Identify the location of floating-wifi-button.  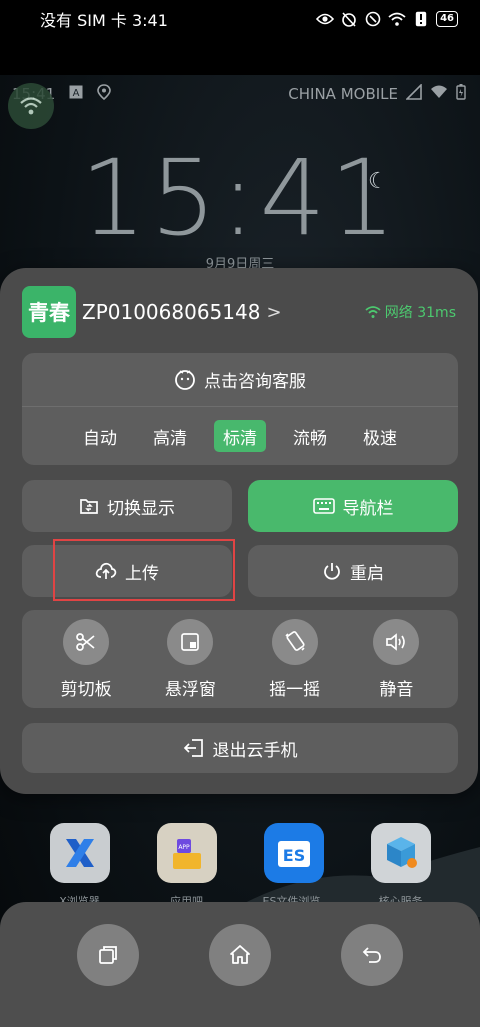
(31, 106).